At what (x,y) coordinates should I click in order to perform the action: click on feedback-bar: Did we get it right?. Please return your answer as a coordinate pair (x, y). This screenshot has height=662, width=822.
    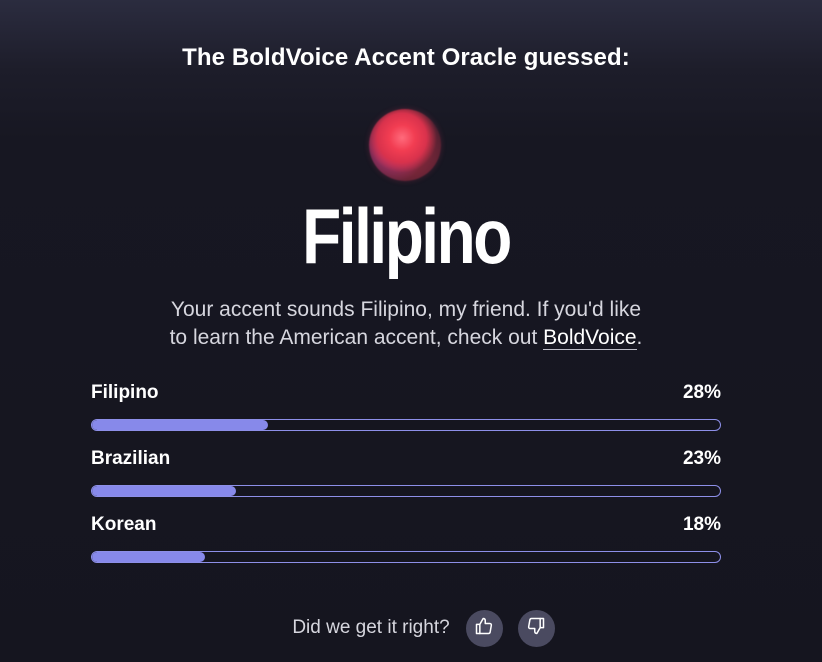
    Looking at the image, I should click on (406, 628).